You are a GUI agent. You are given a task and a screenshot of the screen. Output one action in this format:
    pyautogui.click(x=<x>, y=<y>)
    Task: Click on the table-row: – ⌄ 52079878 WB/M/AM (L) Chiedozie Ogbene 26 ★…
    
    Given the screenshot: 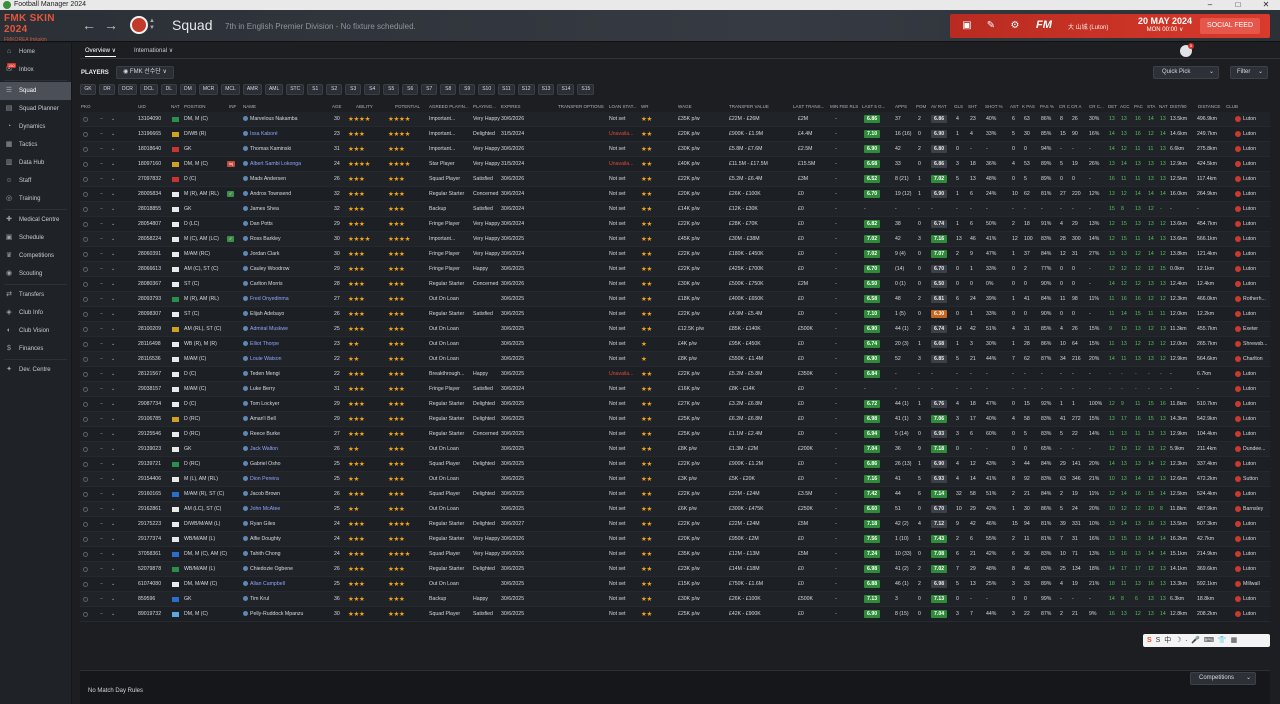 What is the action you would take?
    pyautogui.click(x=675, y=569)
    